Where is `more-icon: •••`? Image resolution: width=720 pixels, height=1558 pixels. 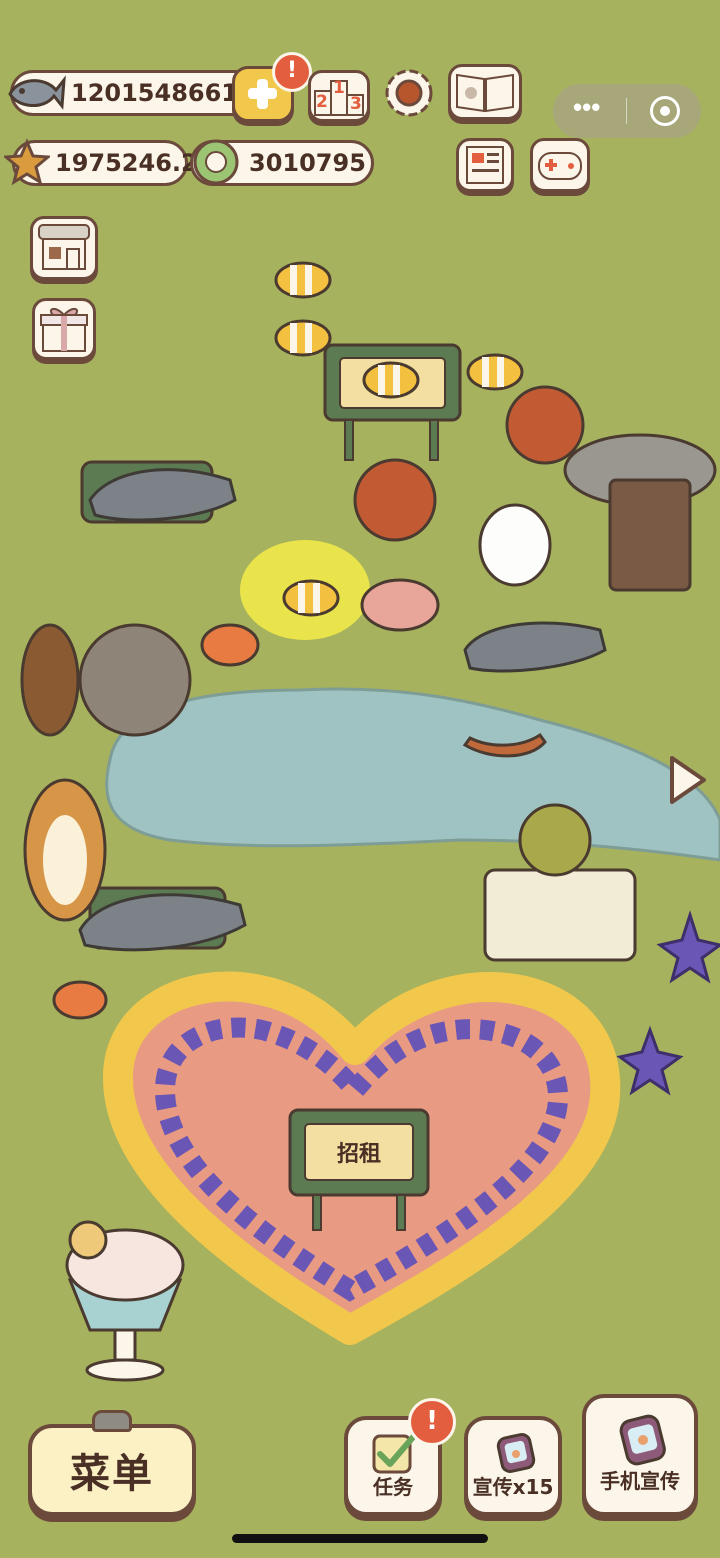
more-icon: ••• is located at coordinates (586, 107).